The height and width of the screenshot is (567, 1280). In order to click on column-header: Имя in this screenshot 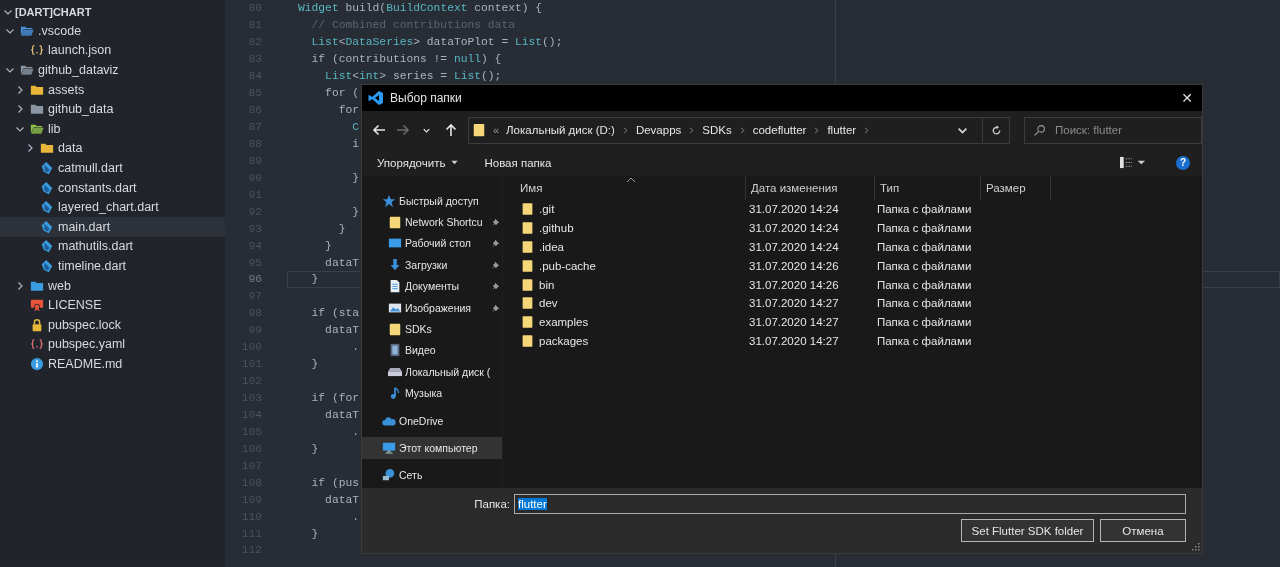, I will do `click(624, 188)`.